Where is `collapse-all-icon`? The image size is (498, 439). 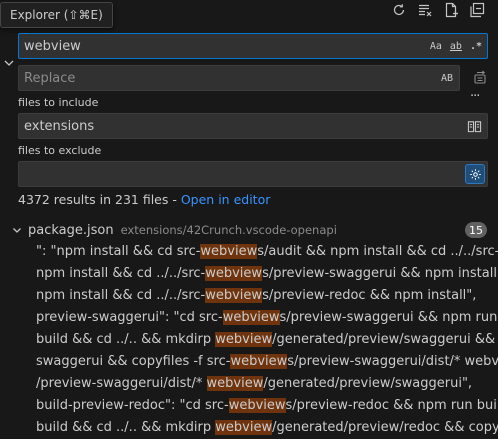
collapse-all-icon is located at coordinates (477, 10).